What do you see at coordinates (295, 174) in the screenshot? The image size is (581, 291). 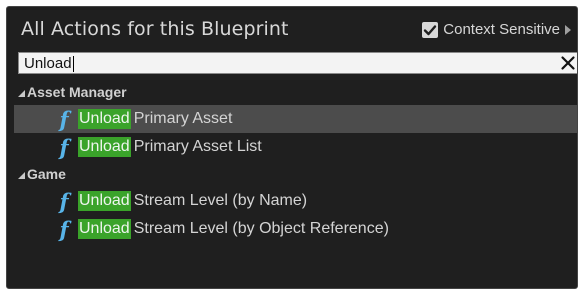 I see `category-game: Game` at bounding box center [295, 174].